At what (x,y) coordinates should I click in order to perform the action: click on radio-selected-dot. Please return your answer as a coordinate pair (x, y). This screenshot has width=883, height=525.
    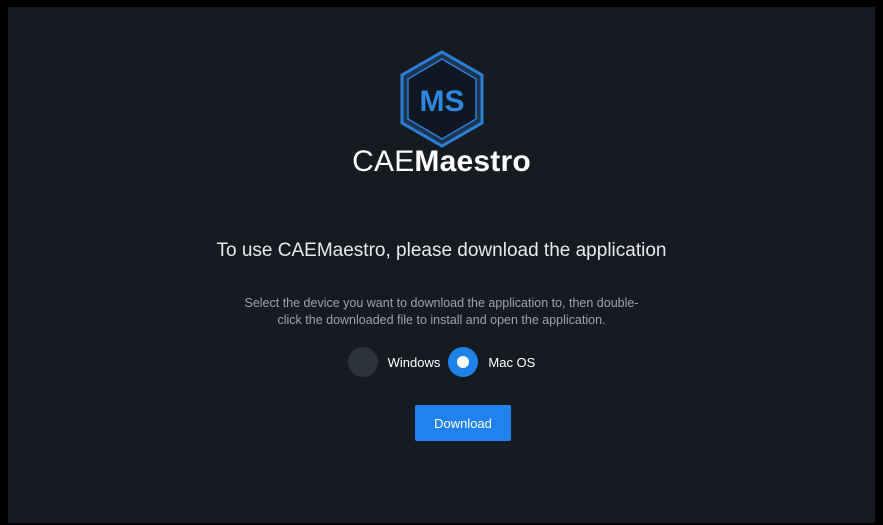
    Looking at the image, I should click on (463, 362).